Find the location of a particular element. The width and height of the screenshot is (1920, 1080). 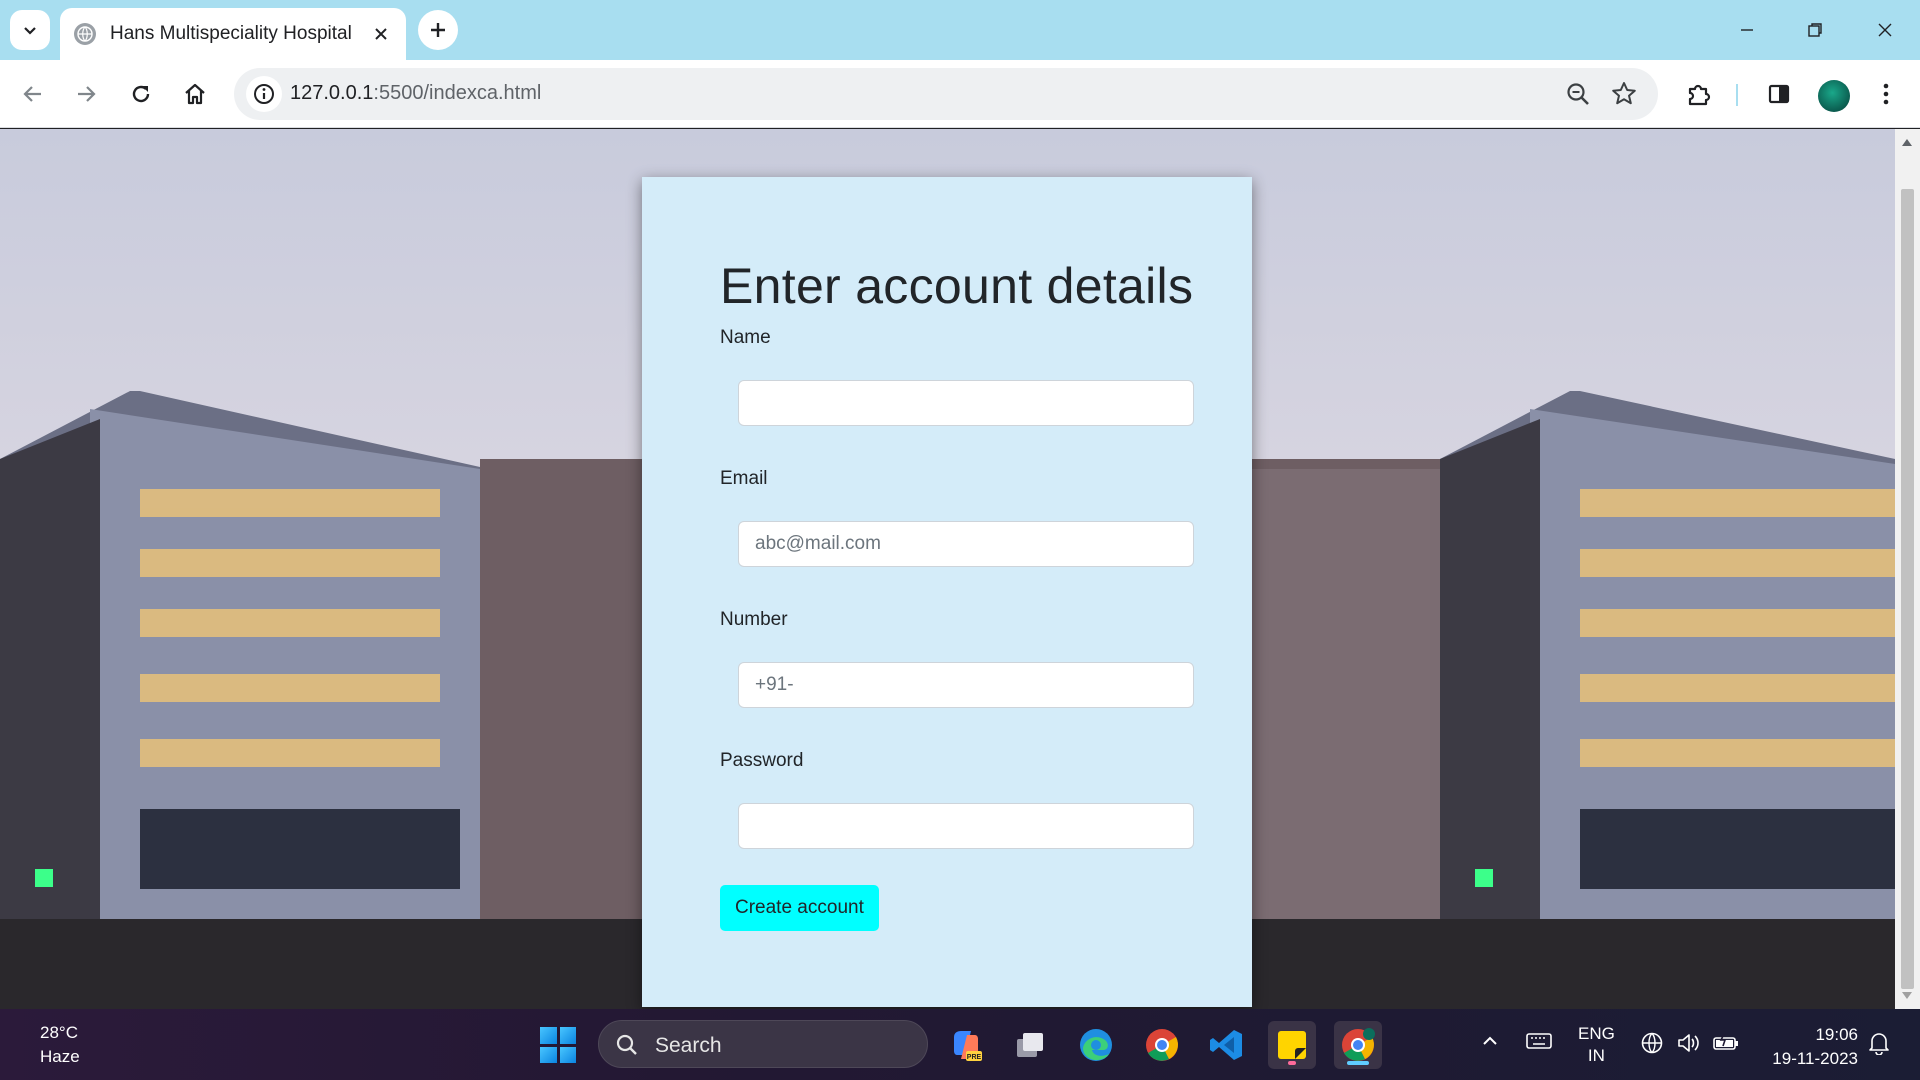

copilot-app: PRE is located at coordinates (966, 1045).